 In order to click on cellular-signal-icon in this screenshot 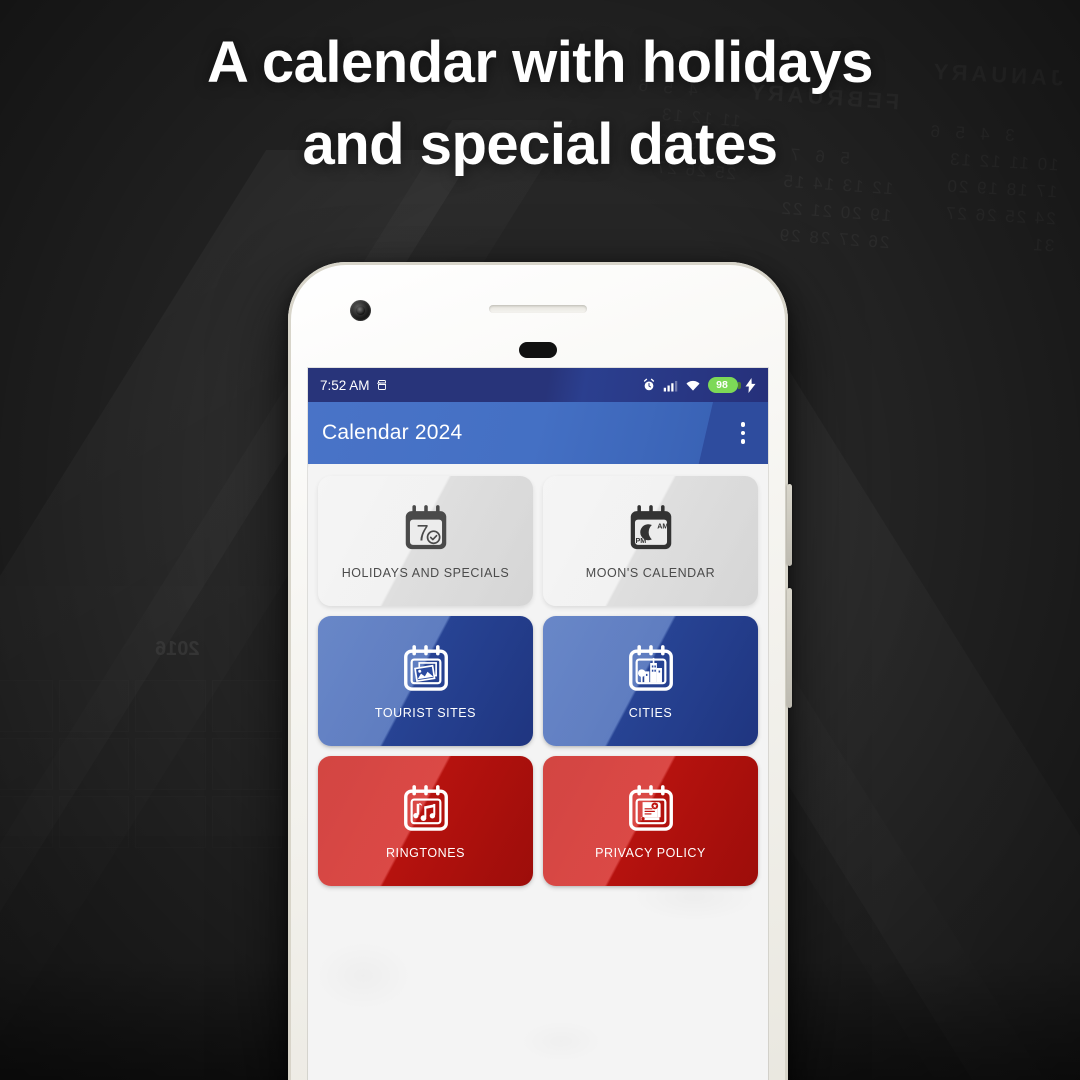, I will do `click(670, 385)`.